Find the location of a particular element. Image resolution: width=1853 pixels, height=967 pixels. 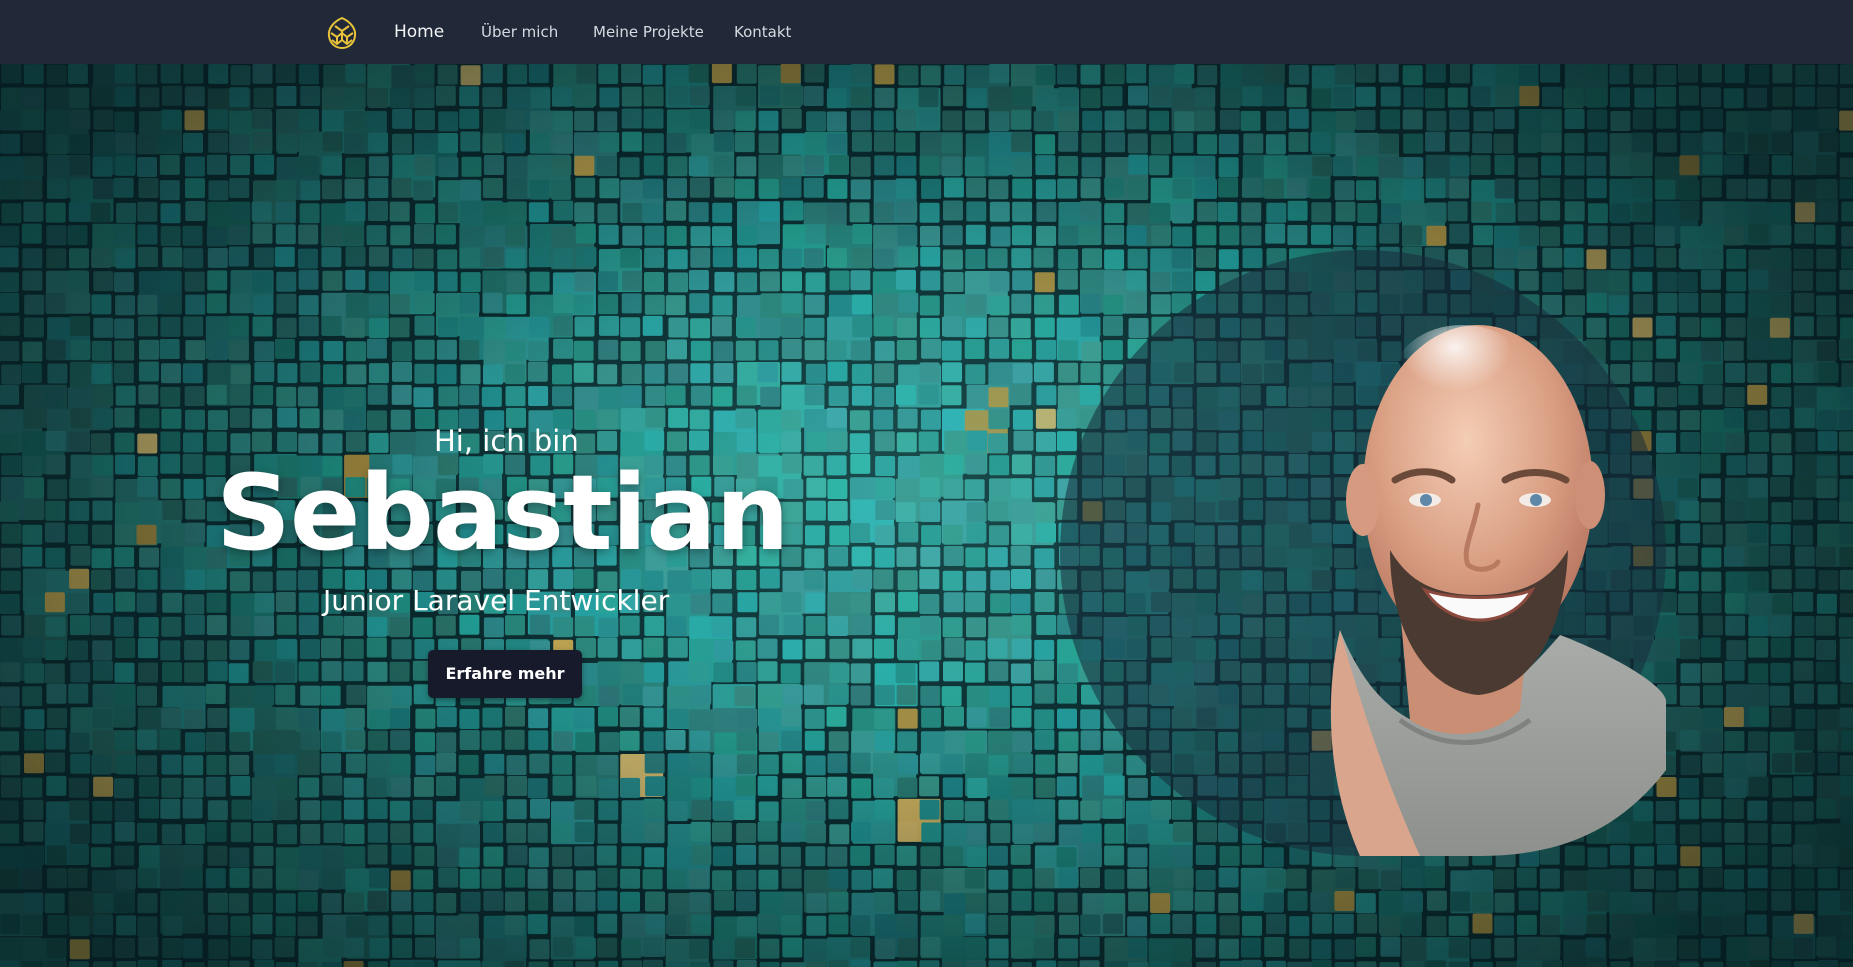

nav-link-kontakt: Kontakt is located at coordinates (762, 32).